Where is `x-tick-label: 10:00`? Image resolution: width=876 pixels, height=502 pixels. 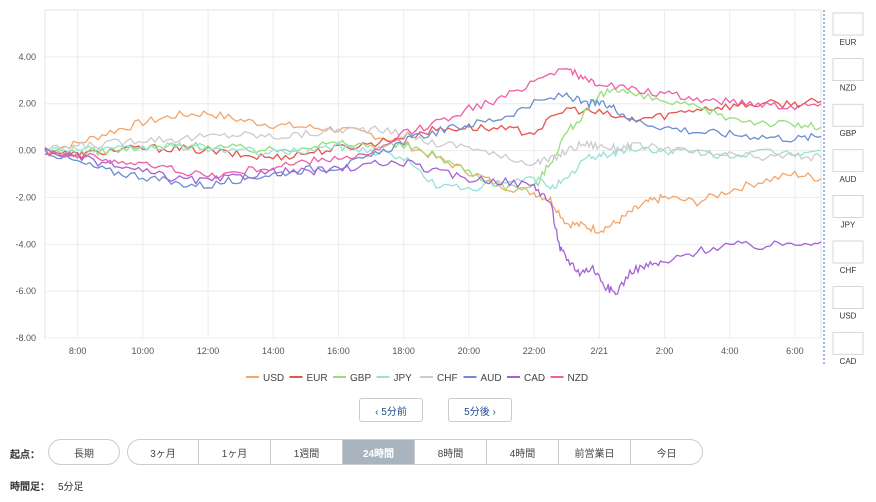
x-tick-label: 10:00 is located at coordinates (143, 351).